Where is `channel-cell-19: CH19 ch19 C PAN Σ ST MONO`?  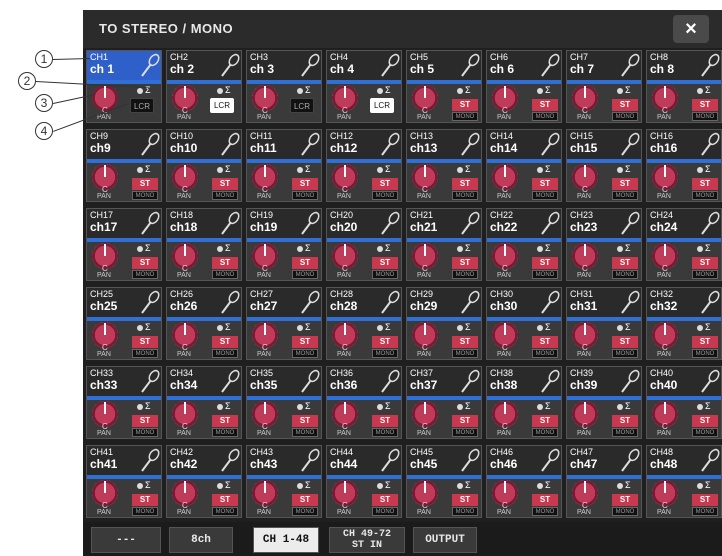
channel-cell-19: CH19 ch19 C PAN Σ ST MONO is located at coordinates (284, 244).